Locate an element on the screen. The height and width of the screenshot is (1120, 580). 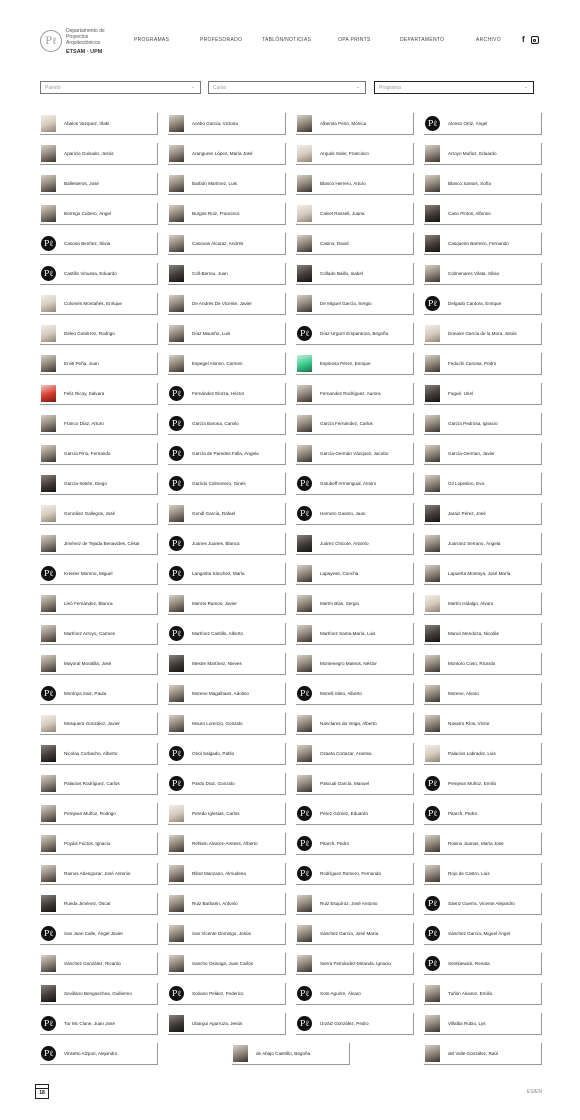
professor-card: Pℓ Sentkiewick, Renata is located at coordinates (483, 964).